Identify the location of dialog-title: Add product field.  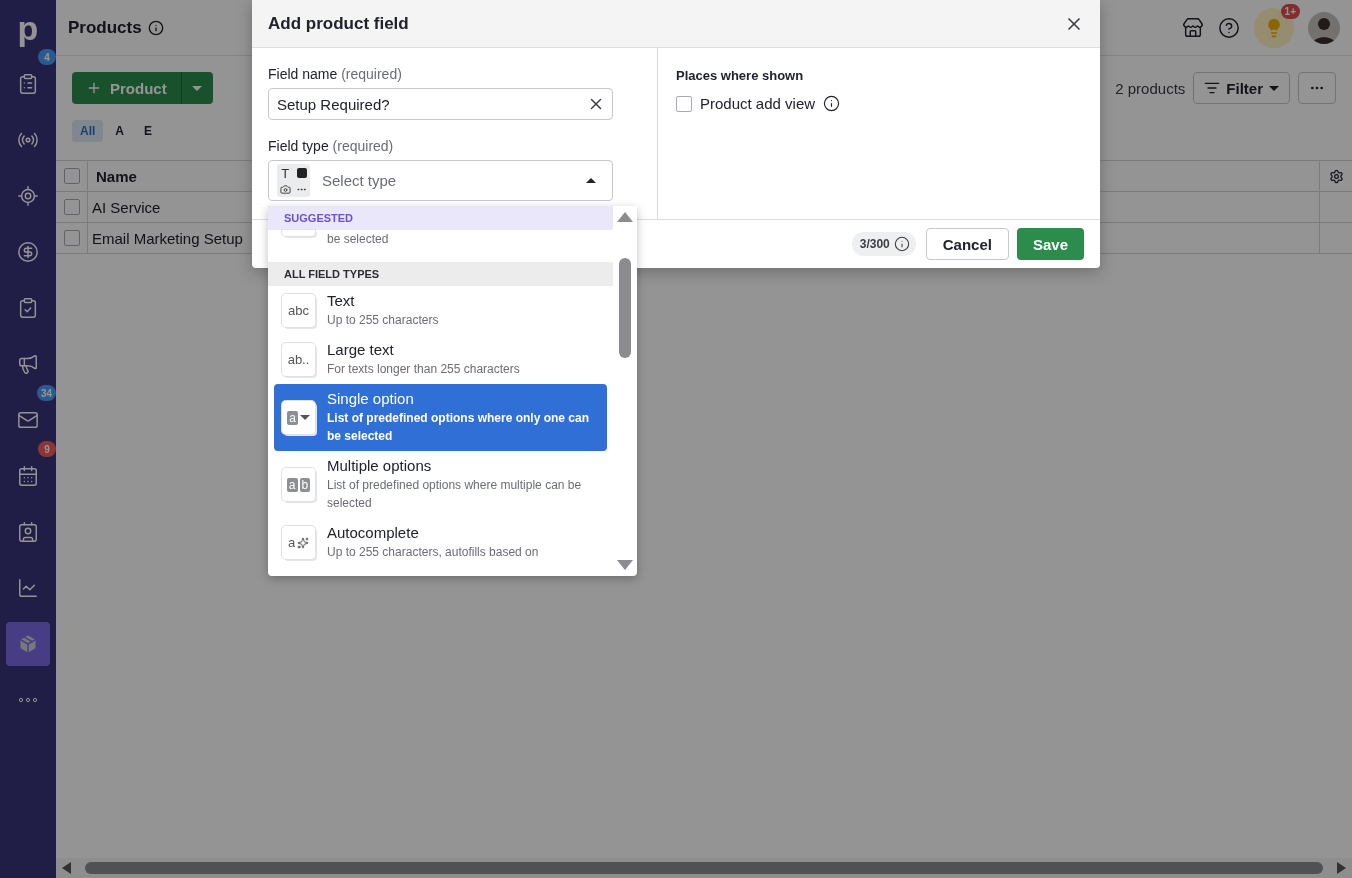
(338, 23).